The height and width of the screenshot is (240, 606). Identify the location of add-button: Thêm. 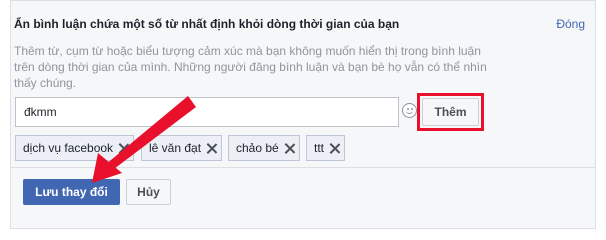
(450, 112).